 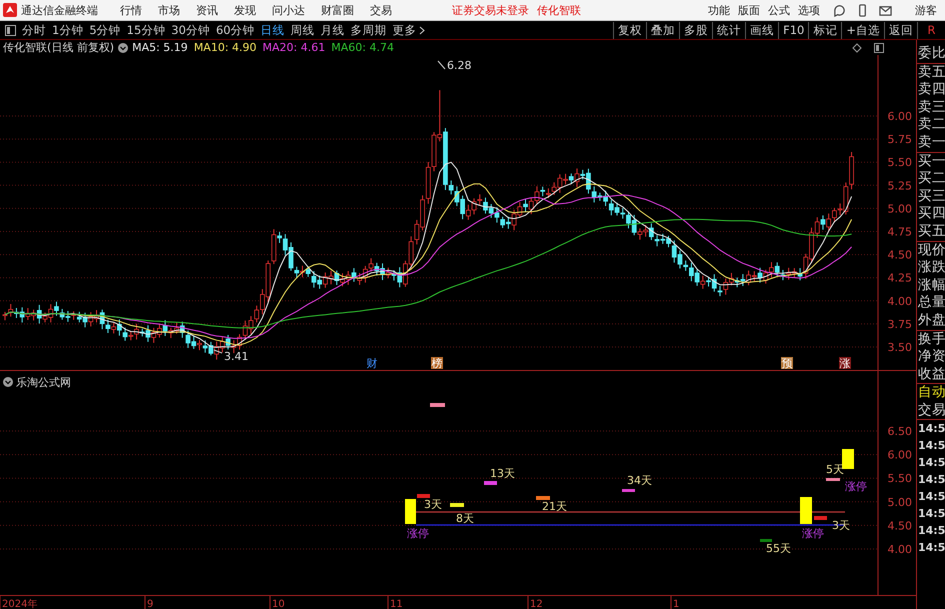 I want to click on date-axis-label: 10, so click(x=278, y=604).